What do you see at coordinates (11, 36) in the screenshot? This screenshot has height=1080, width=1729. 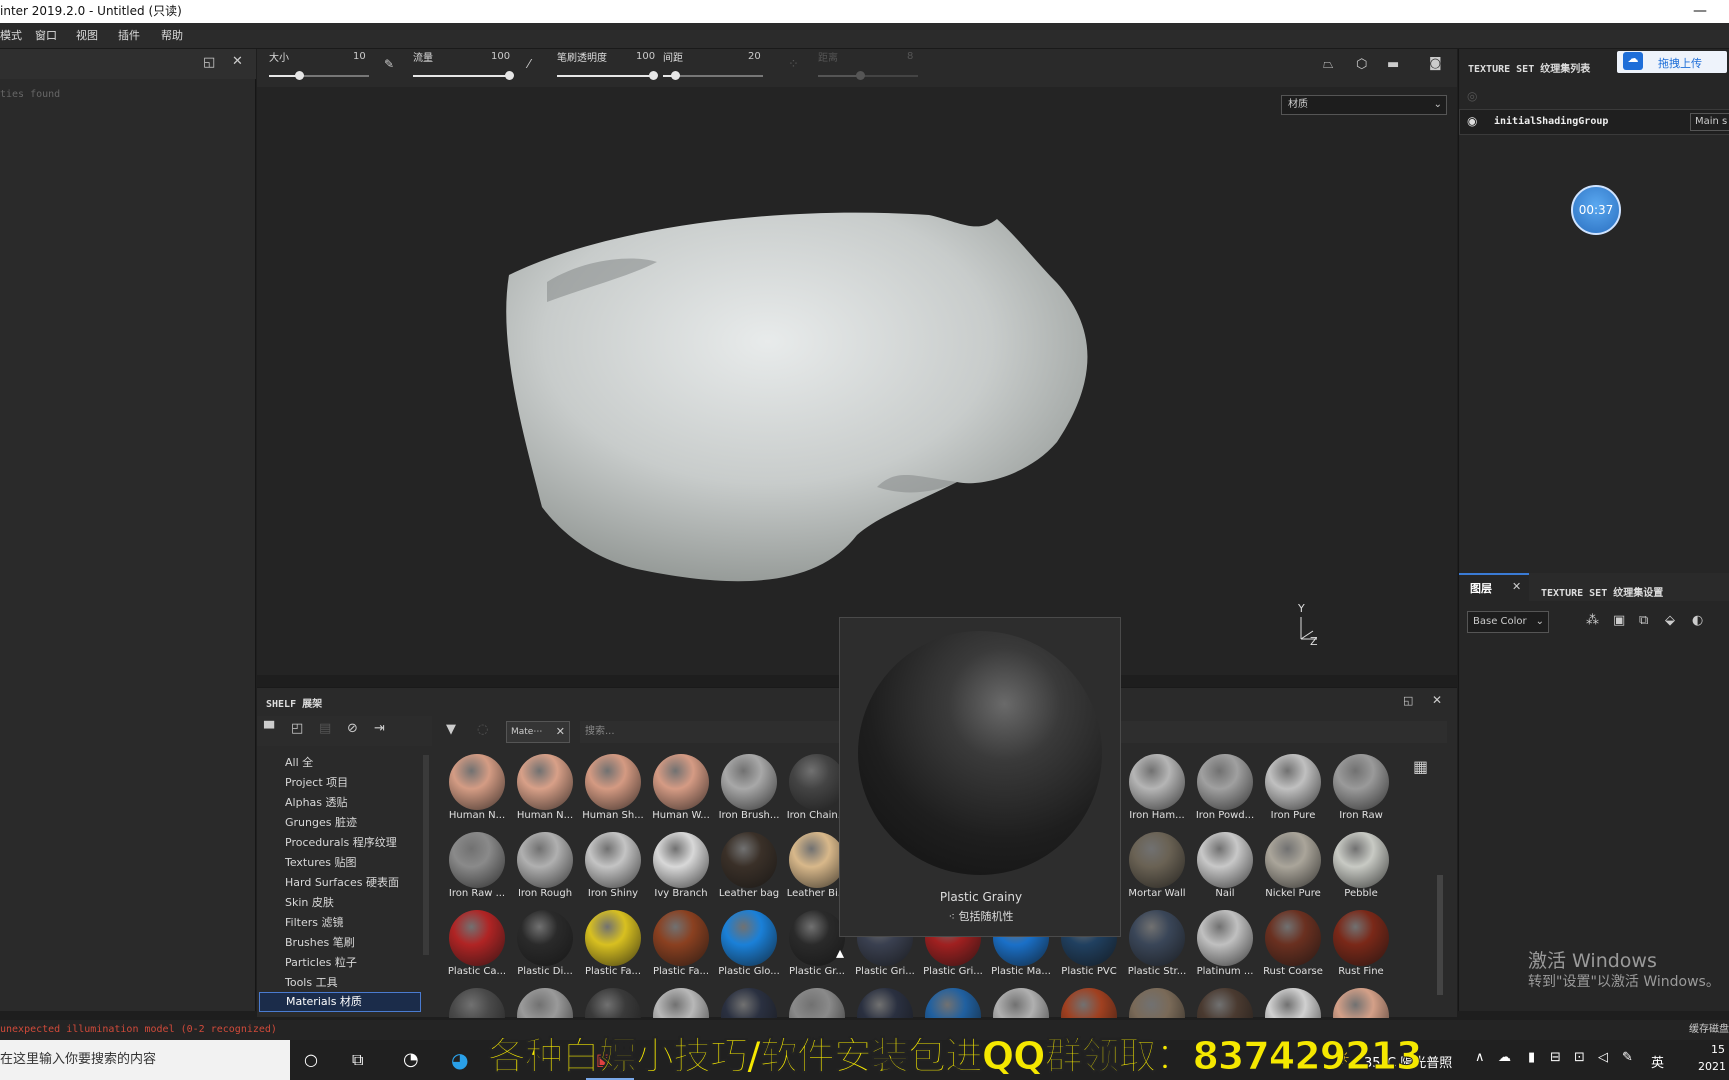 I see `menu-mode: 模式` at bounding box center [11, 36].